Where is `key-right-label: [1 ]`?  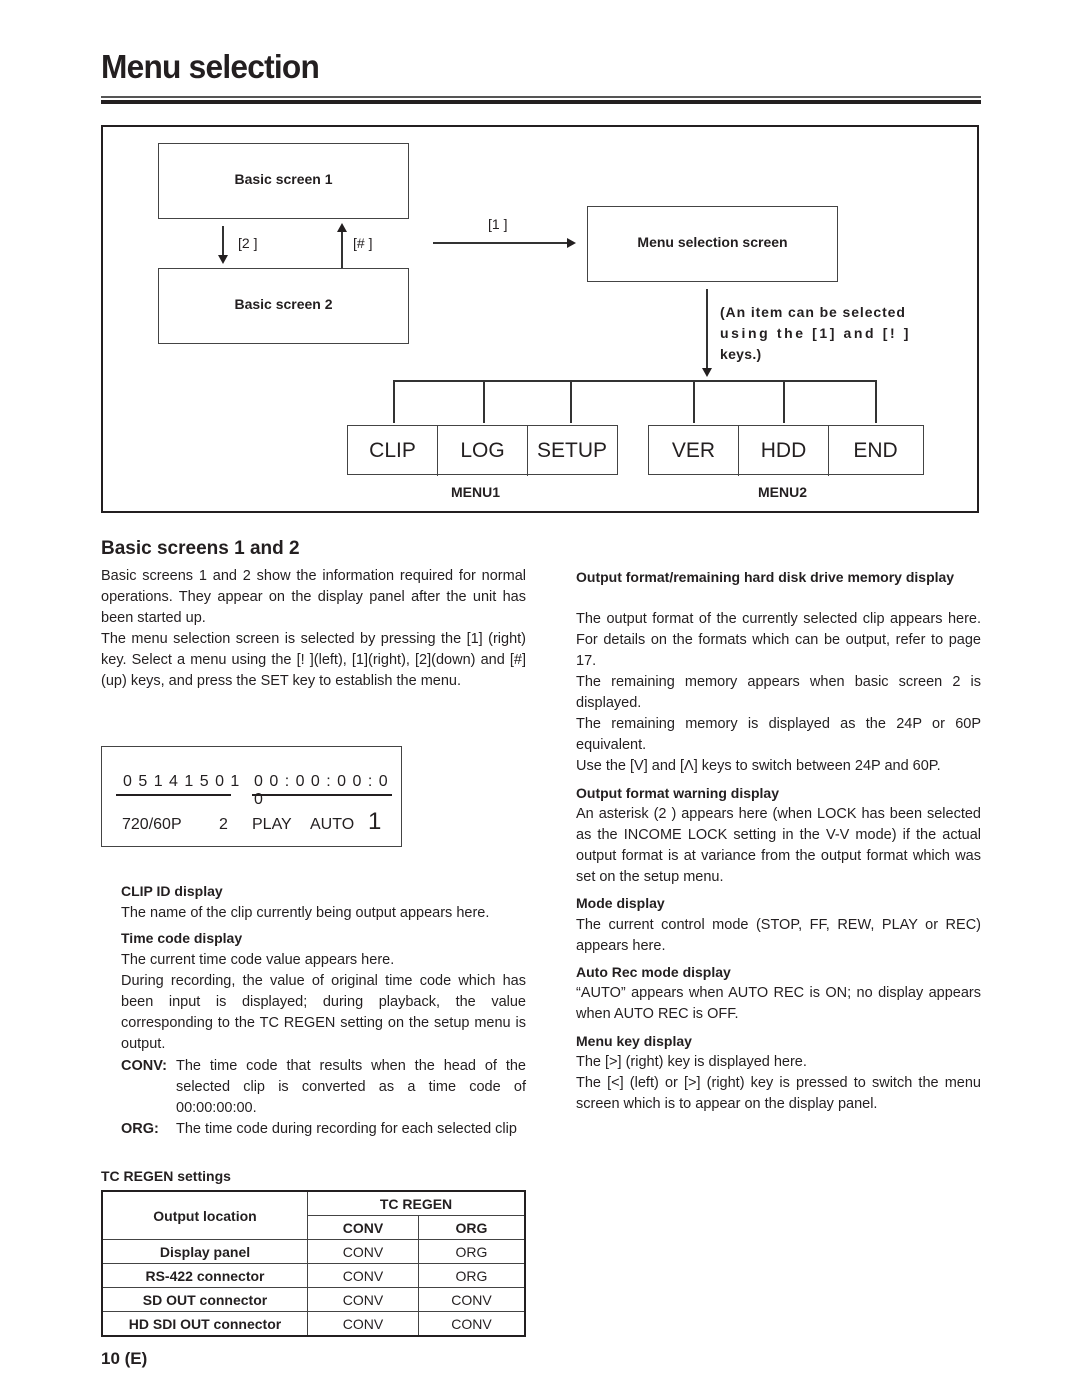 key-right-label: [1 ] is located at coordinates (498, 224).